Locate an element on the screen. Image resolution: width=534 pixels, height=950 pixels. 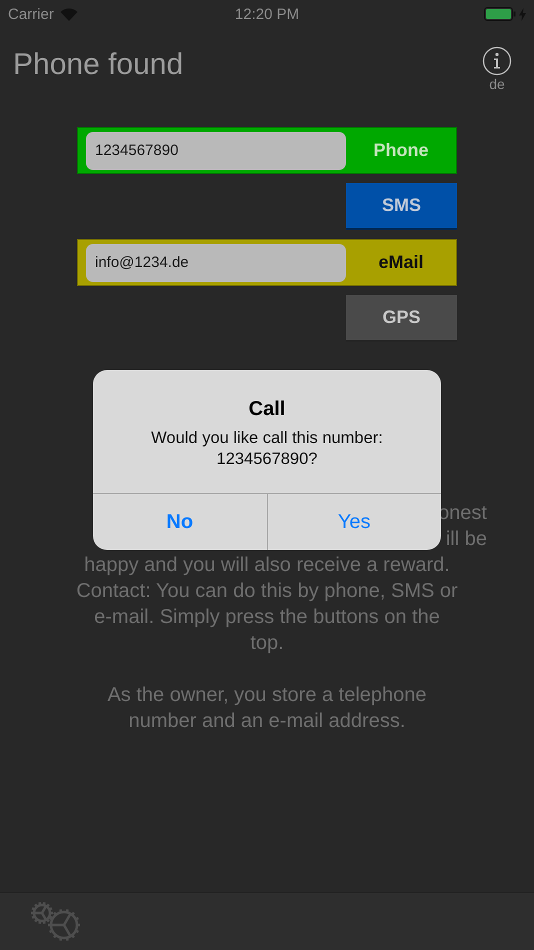
text-fragment: ill be is located at coordinates (466, 539).